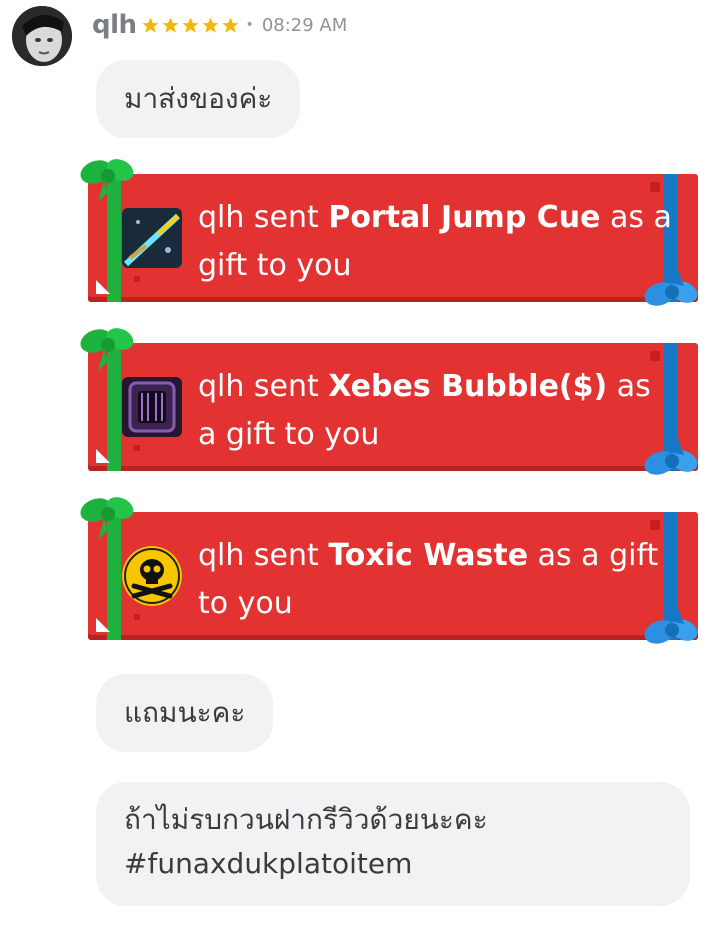 This screenshot has width=718, height=925. I want to click on bubble-frame-icon, so click(152, 407).